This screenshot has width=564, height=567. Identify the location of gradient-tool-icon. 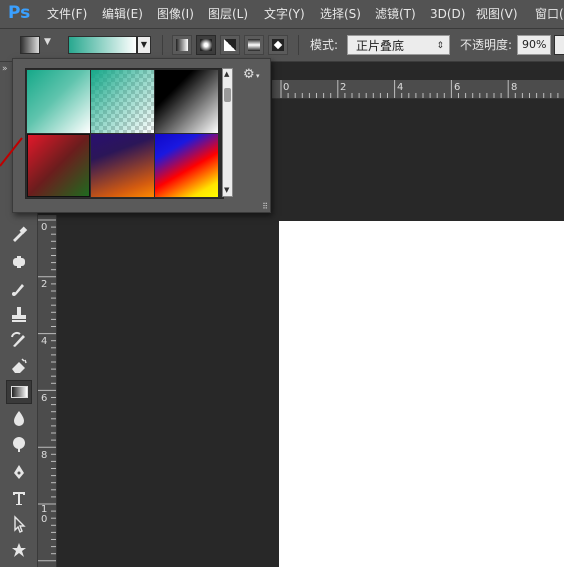
(19, 392).